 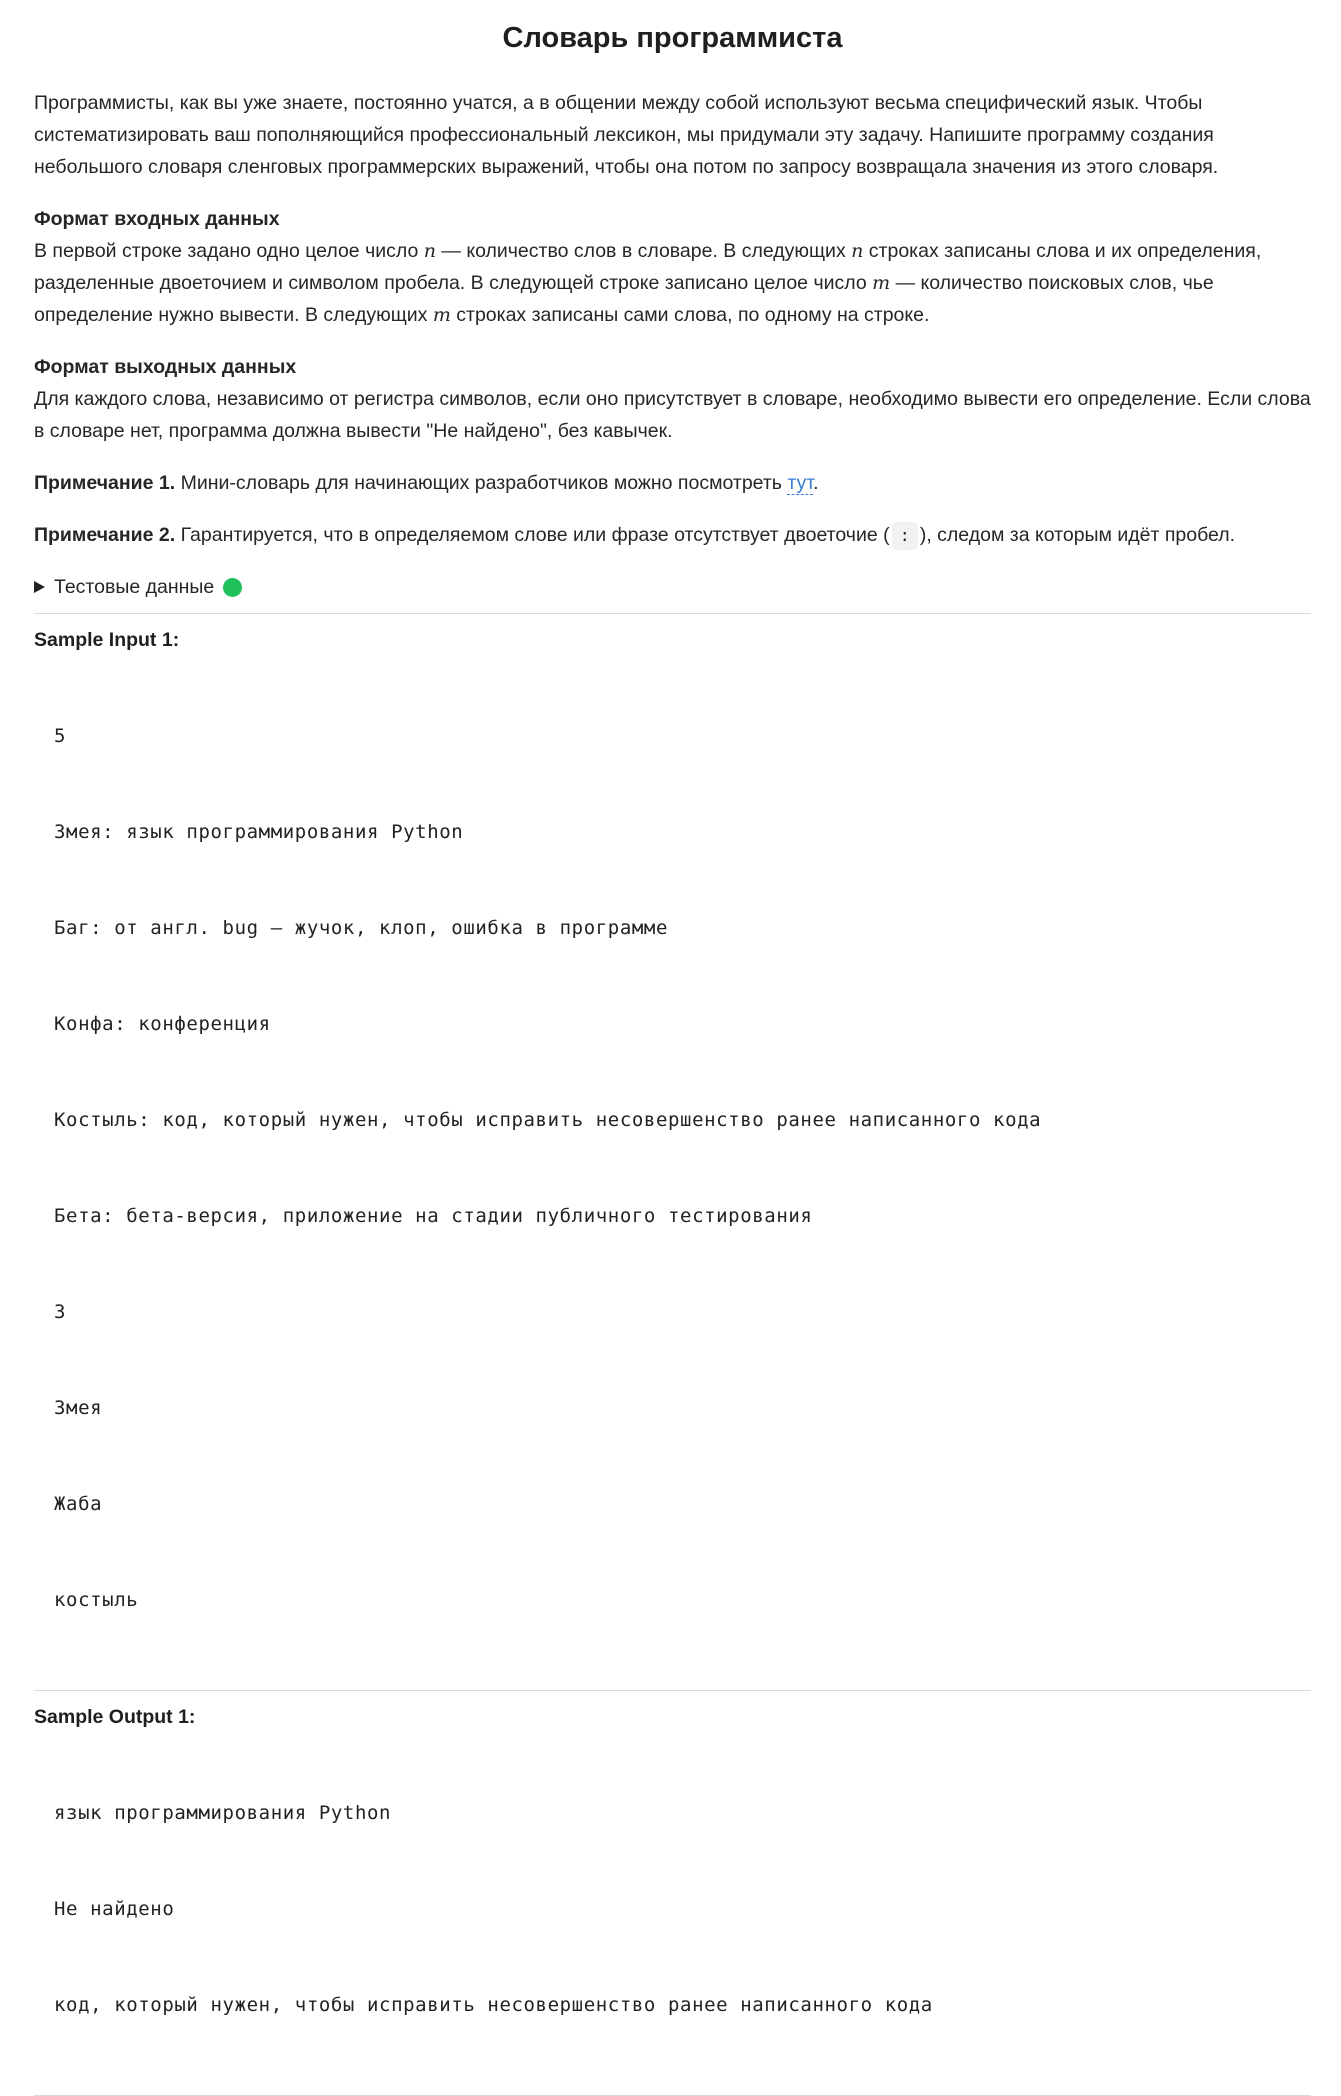 I want to click on code-line: 5, so click(x=60, y=736).